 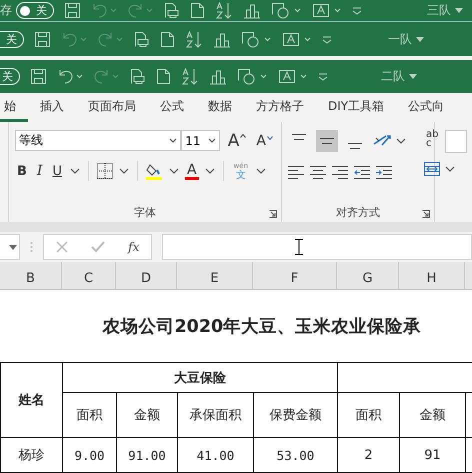 I want to click on merge-center-icon, so click(x=432, y=169).